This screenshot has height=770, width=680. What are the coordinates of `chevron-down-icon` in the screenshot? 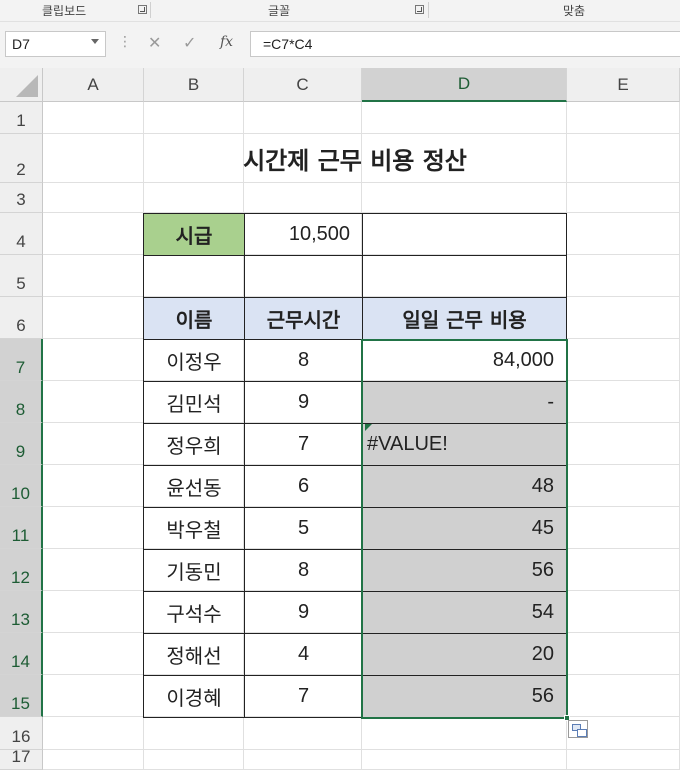 It's located at (95, 41).